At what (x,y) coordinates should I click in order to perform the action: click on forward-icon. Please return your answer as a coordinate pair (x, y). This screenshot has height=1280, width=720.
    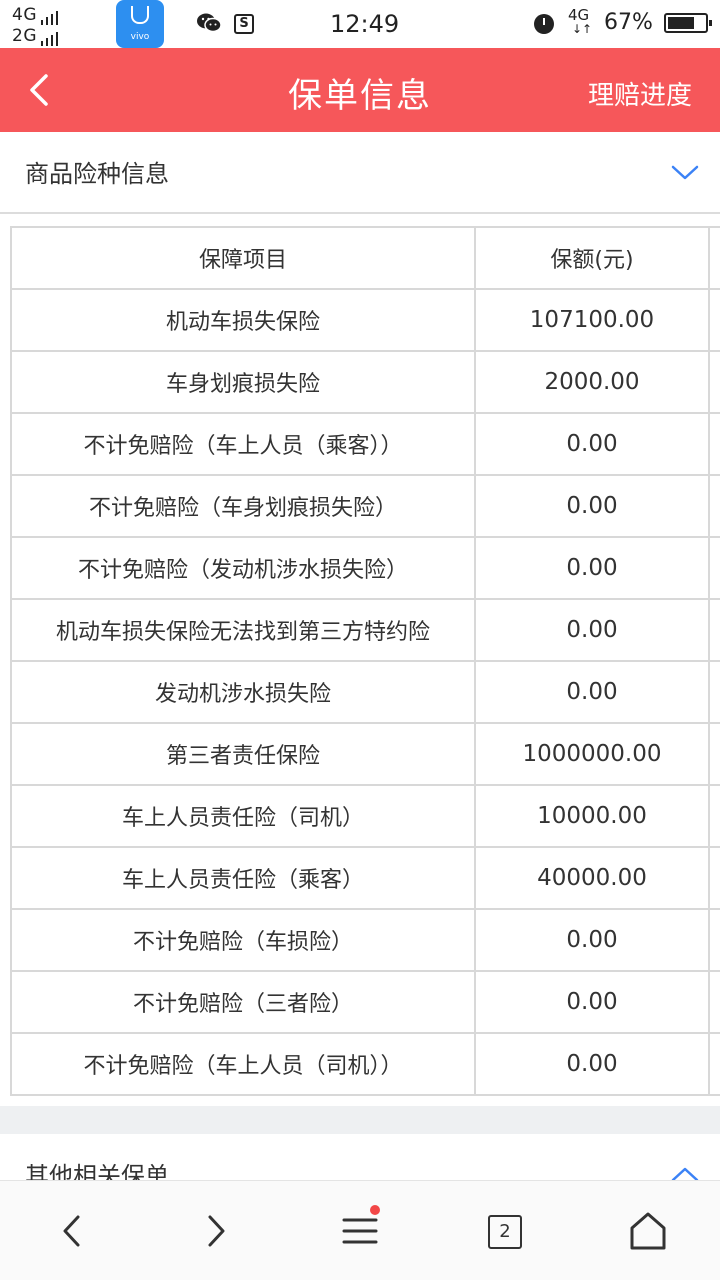
    Looking at the image, I should click on (216, 1231).